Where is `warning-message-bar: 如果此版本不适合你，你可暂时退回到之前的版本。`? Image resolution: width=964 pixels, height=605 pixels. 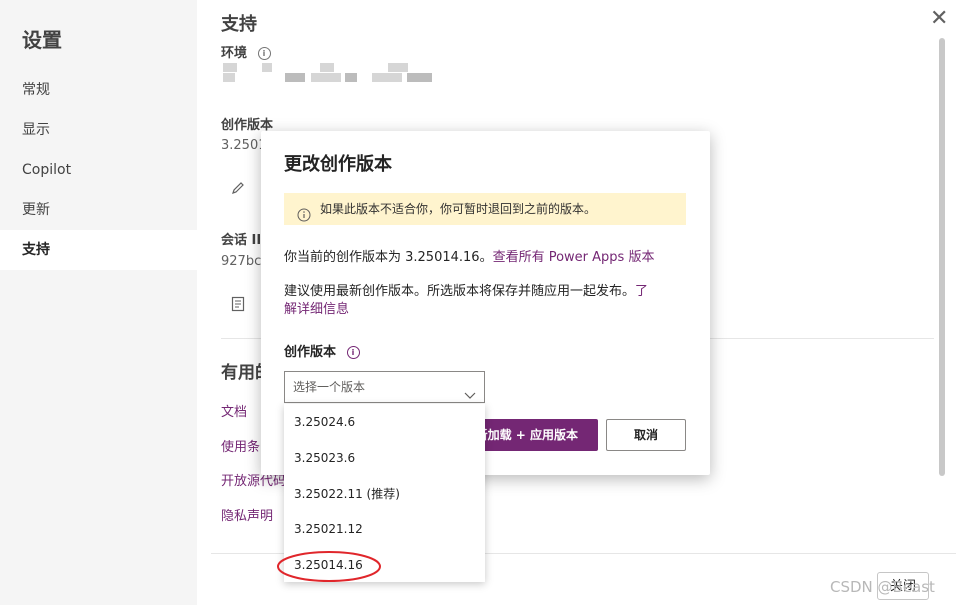
warning-message-bar: 如果此版本不适合你，你可暂时退回到之前的版本。 is located at coordinates (485, 209).